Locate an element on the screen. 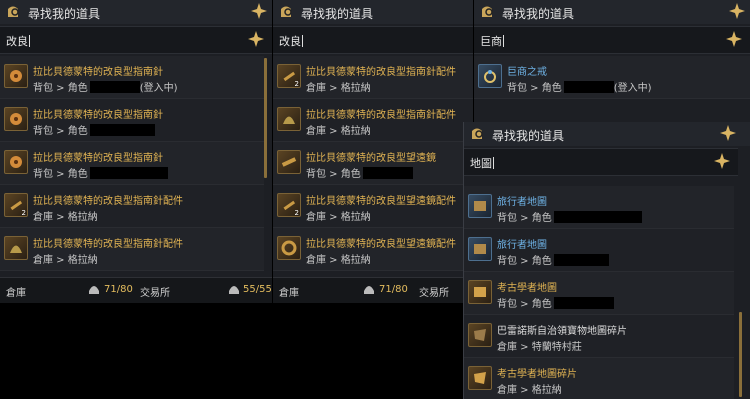 The height and width of the screenshot is (399, 750). gear-icon is located at coordinates (289, 248).